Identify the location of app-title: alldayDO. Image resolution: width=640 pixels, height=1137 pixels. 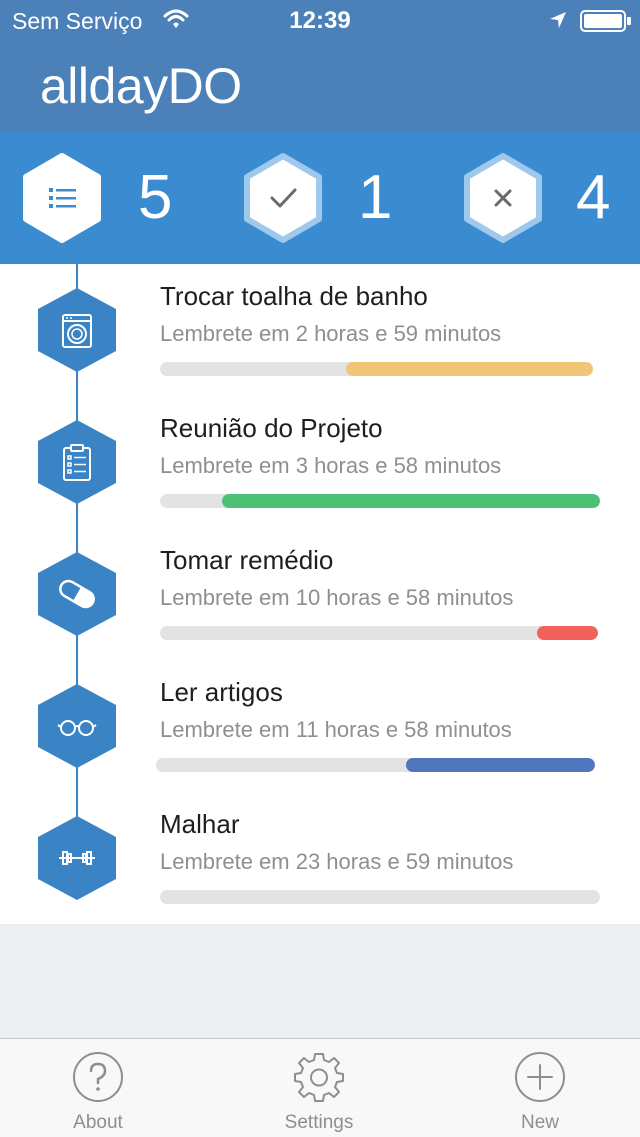
(141, 86).